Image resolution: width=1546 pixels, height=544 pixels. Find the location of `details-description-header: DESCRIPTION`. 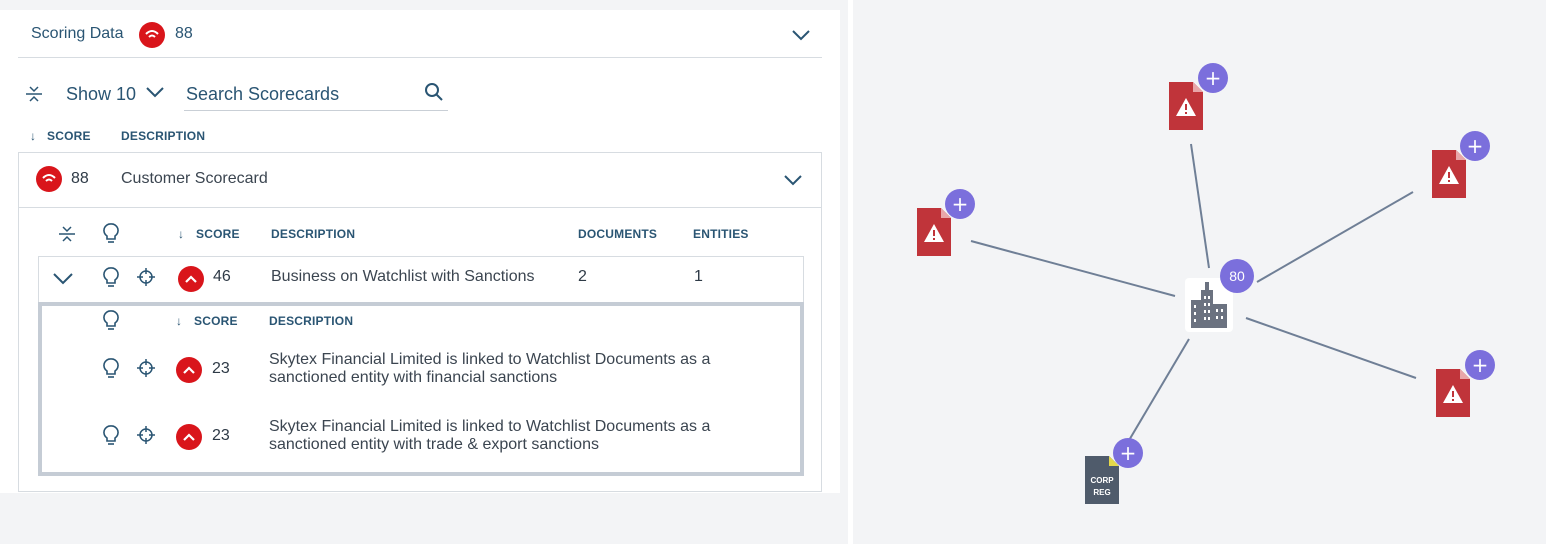

details-description-header: DESCRIPTION is located at coordinates (311, 321).